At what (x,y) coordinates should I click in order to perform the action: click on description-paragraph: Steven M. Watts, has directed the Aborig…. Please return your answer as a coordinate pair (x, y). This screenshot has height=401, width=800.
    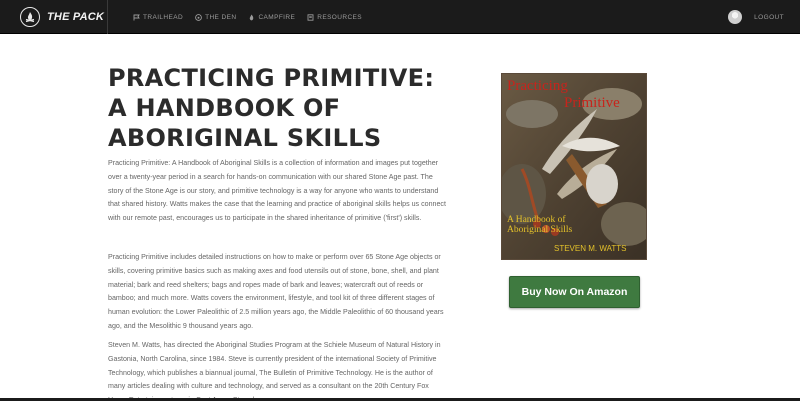
    Looking at the image, I should click on (274, 371).